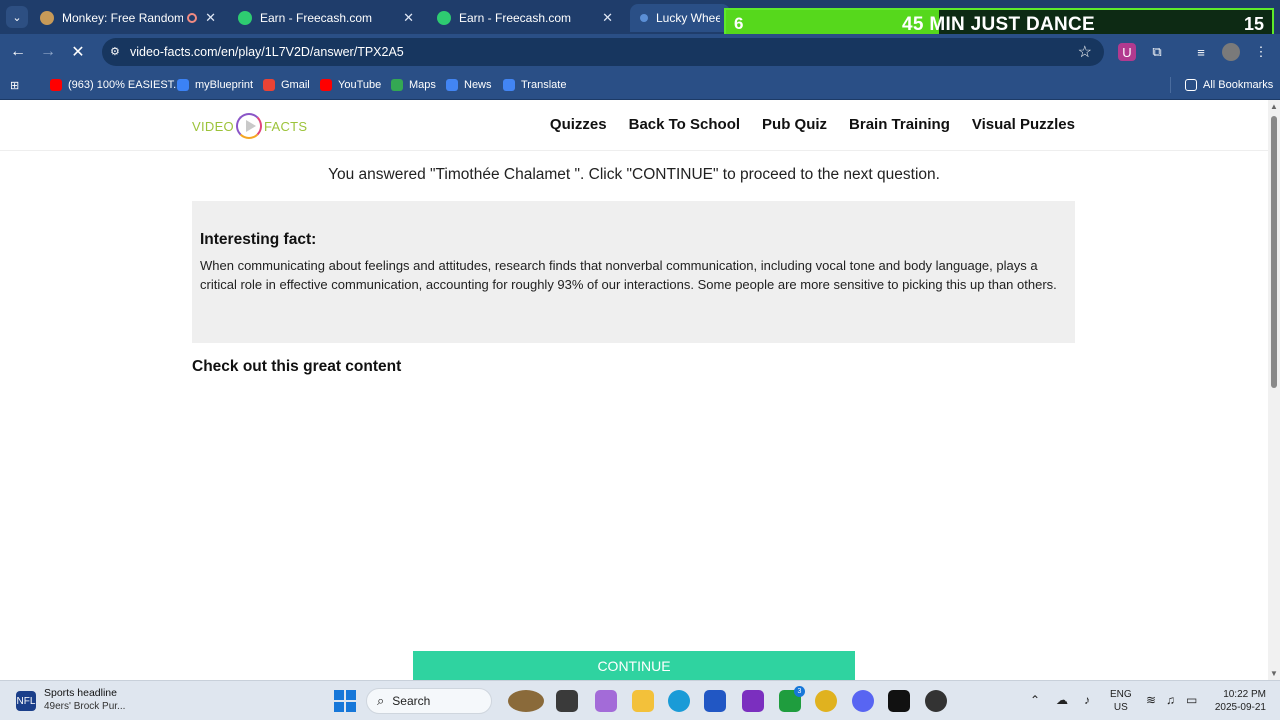 The image size is (1280, 720). What do you see at coordinates (526, 701) in the screenshot?
I see `saturn-widget-icon` at bounding box center [526, 701].